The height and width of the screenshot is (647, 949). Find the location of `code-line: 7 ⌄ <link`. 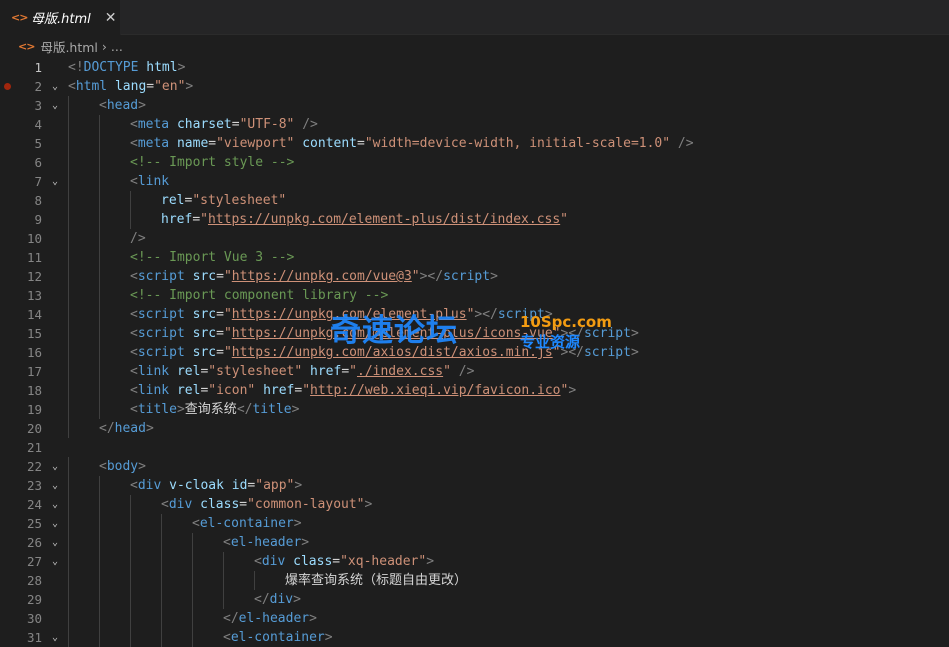

code-line: 7 ⌄ <link is located at coordinates (474, 181).